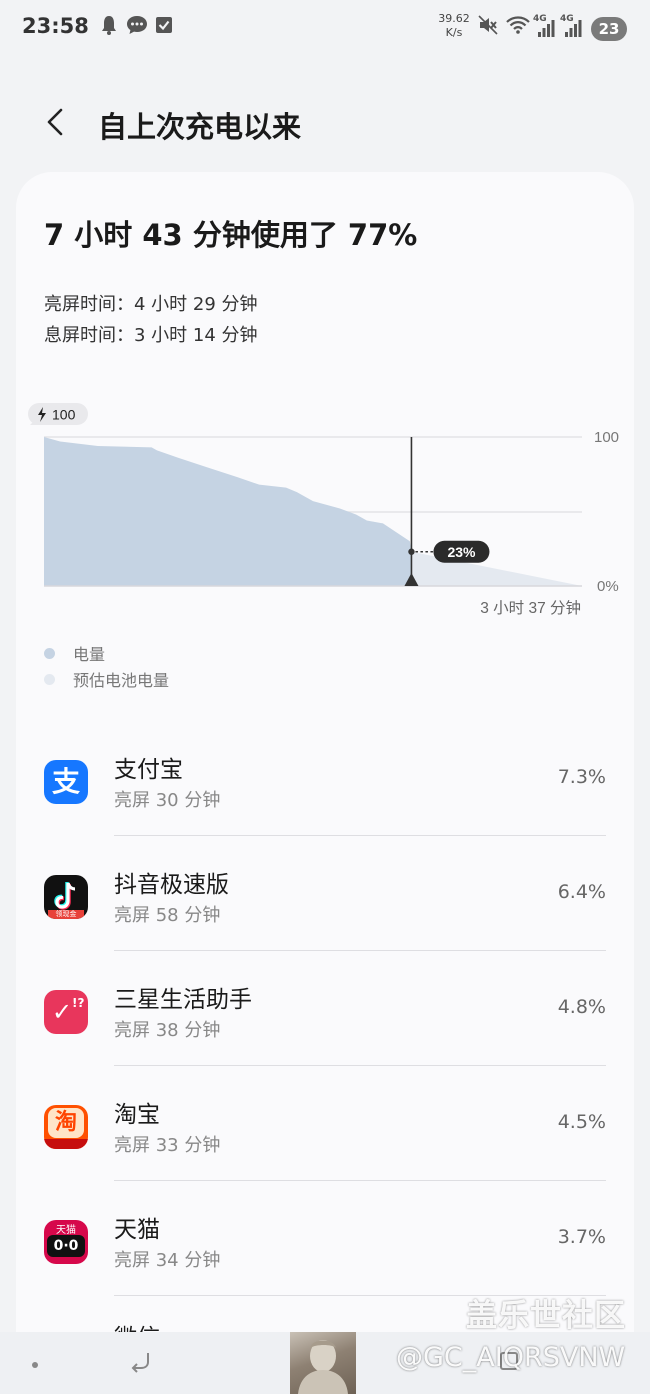 Image resolution: width=650 pixels, height=1394 pixels. I want to click on app-screen-time: 亮屏 38 分钟, so click(167, 1030).